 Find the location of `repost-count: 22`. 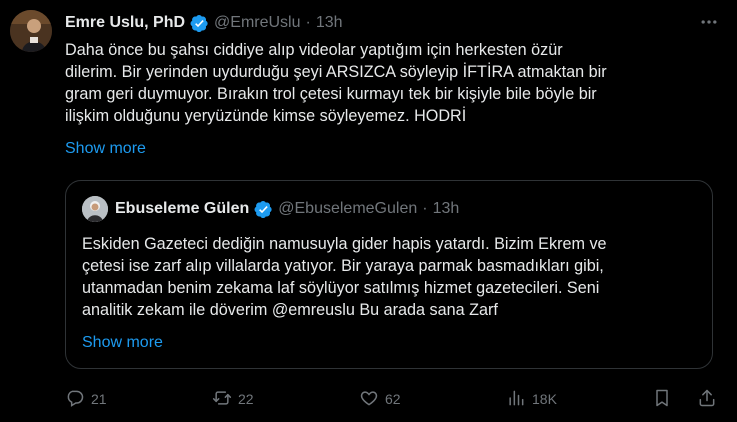

repost-count: 22 is located at coordinates (246, 399).